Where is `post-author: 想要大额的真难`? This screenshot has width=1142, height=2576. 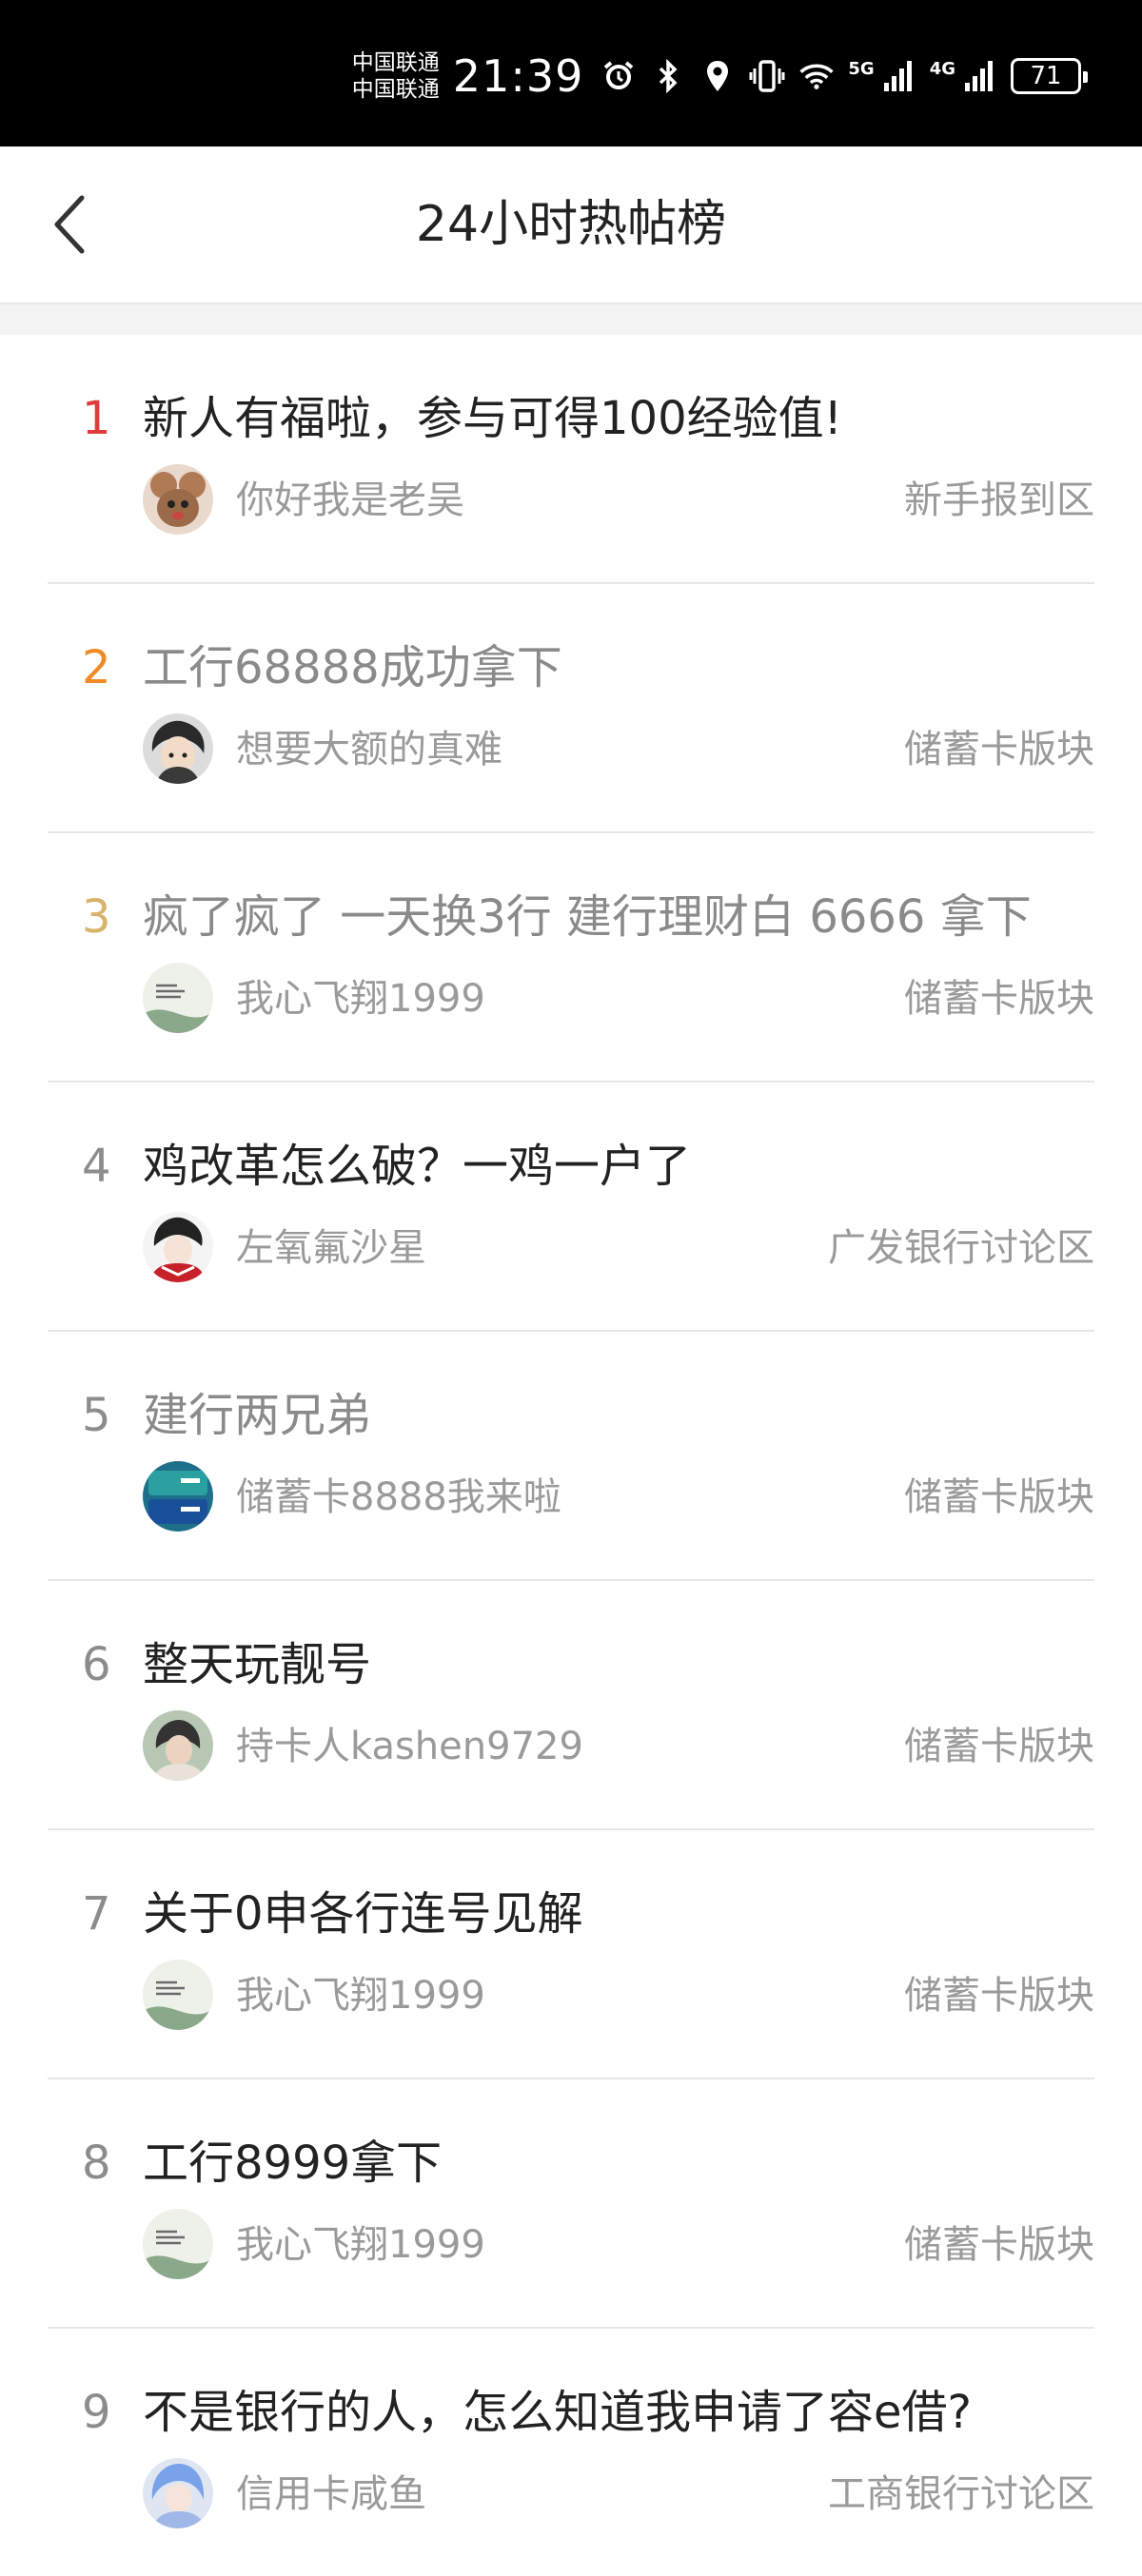 post-author: 想要大额的真难 is located at coordinates (369, 749).